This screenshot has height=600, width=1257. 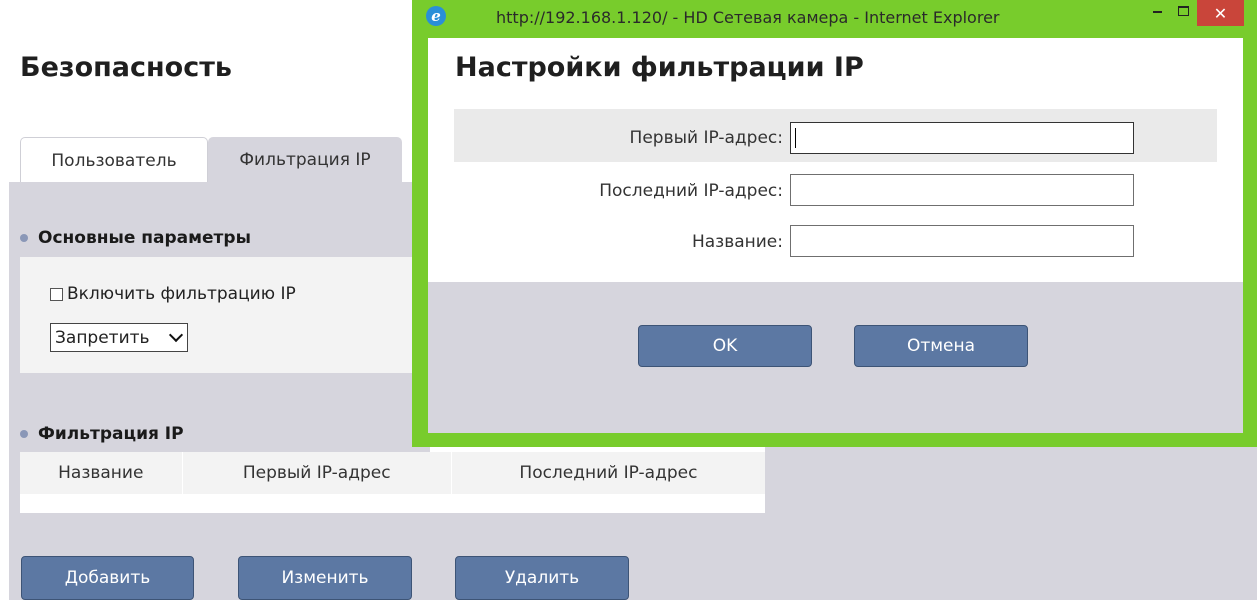 I want to click on close-icon: ✕, so click(x=1220, y=13).